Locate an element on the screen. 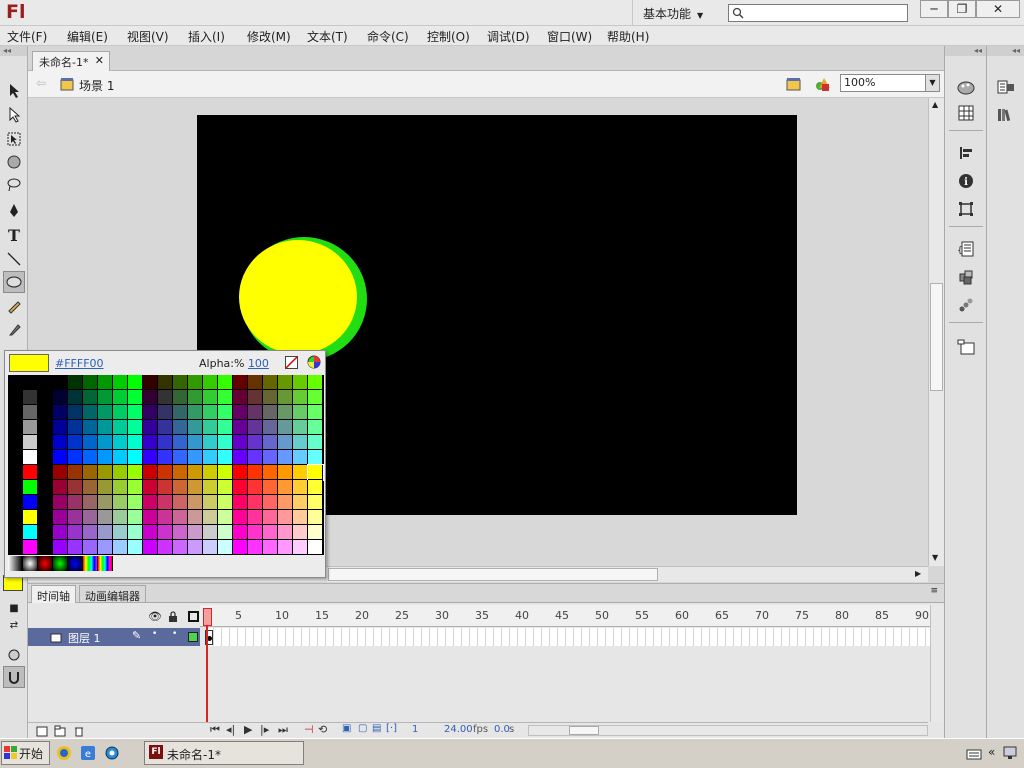 The height and width of the screenshot is (768, 1024). step-forward-icon: |▸ is located at coordinates (264, 729).